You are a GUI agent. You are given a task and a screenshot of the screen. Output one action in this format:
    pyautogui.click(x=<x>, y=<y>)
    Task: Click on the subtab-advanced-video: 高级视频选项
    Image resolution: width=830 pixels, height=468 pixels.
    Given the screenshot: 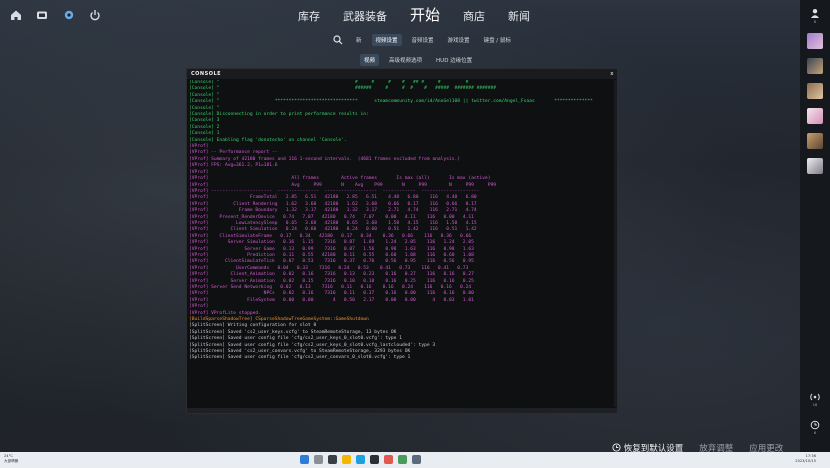 What is the action you would take?
    pyautogui.click(x=405, y=60)
    